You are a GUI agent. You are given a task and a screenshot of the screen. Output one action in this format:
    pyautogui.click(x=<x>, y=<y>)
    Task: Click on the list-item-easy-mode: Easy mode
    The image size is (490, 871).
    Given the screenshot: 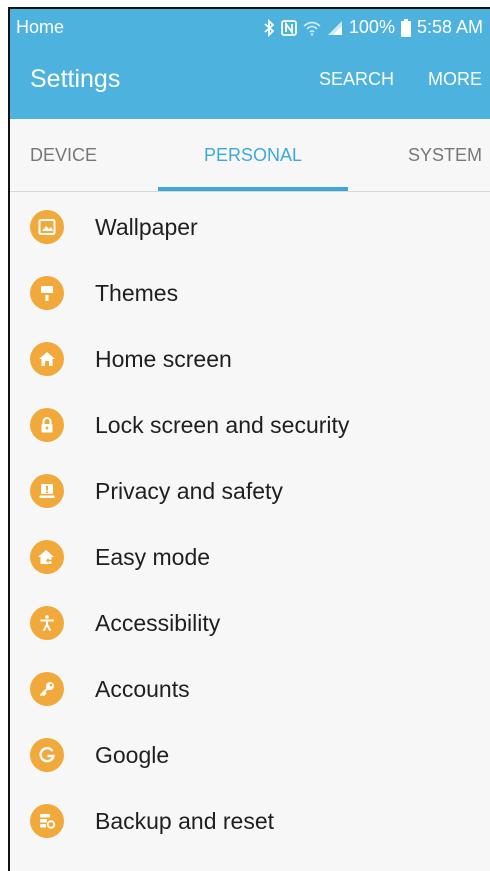 What is the action you would take?
    pyautogui.click(x=250, y=557)
    